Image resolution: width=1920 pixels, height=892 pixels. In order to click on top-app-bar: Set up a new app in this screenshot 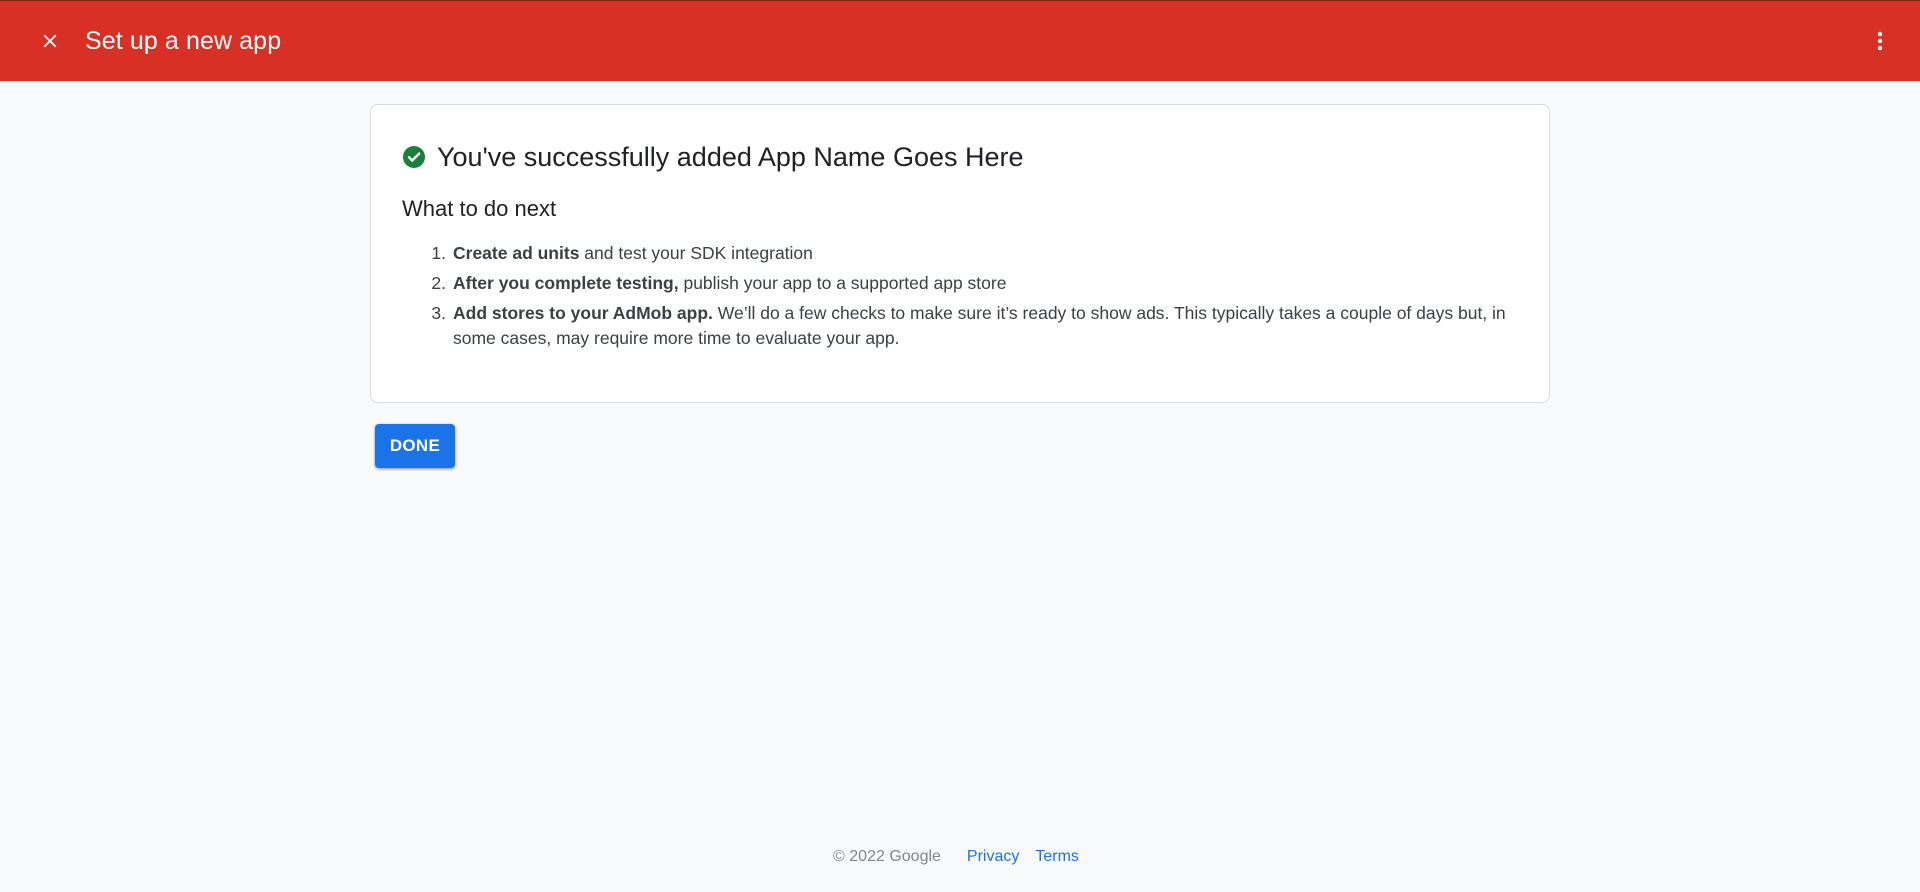, I will do `click(960, 40)`.